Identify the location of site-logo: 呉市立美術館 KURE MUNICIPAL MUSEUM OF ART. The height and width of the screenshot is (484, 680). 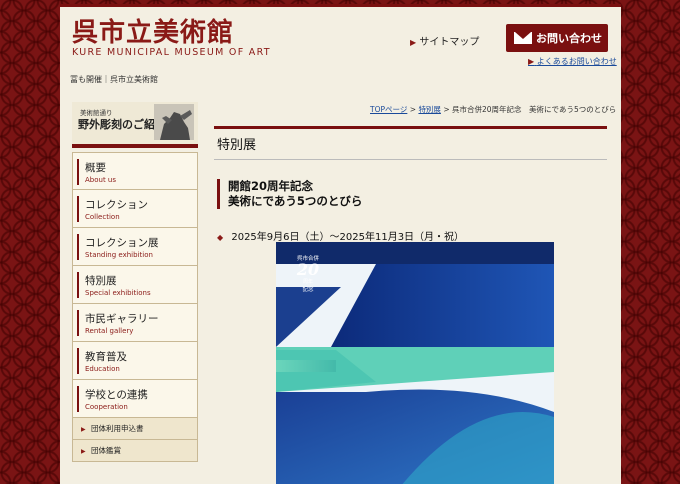
(171, 38).